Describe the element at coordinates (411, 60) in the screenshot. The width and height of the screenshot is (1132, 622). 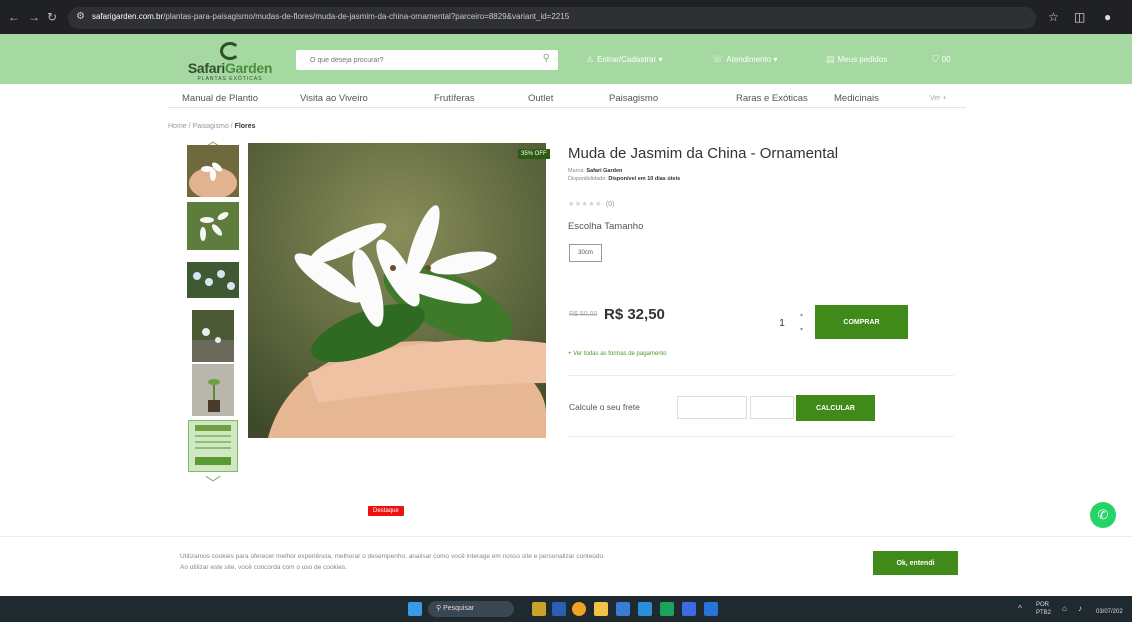
I see `search-input` at that location.